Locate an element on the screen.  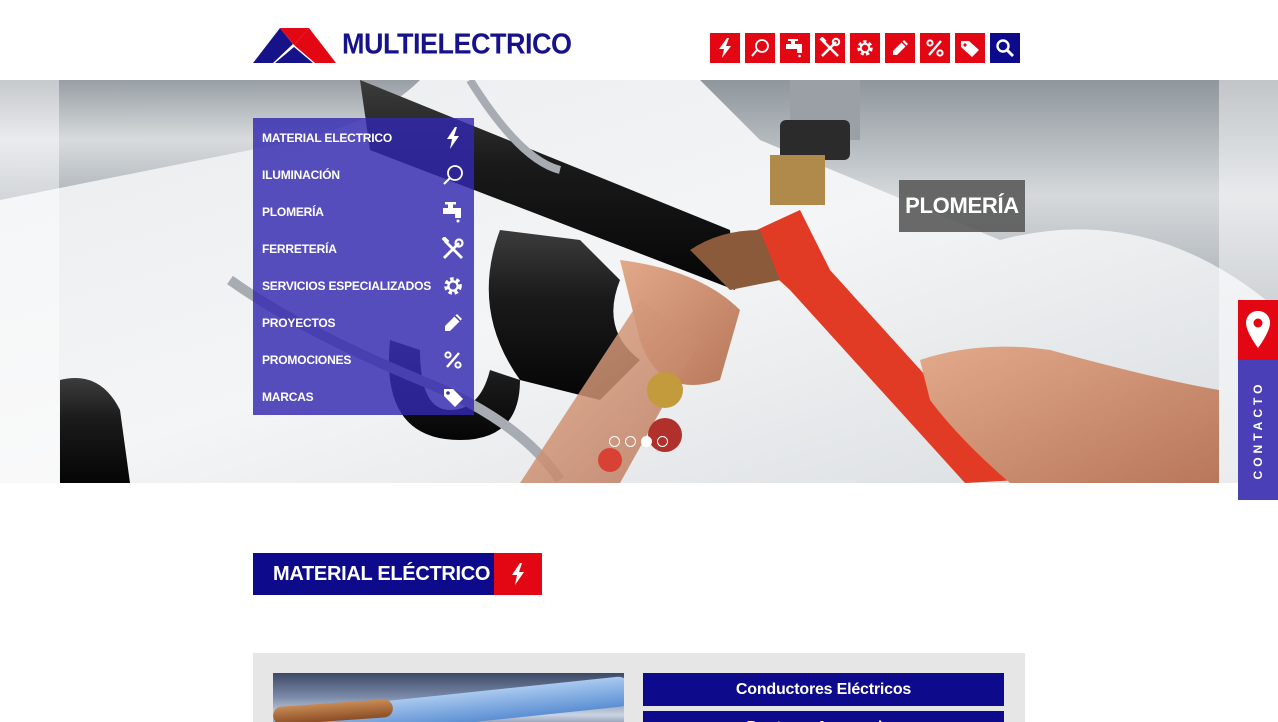
pencil-icon is located at coordinates (453, 323).